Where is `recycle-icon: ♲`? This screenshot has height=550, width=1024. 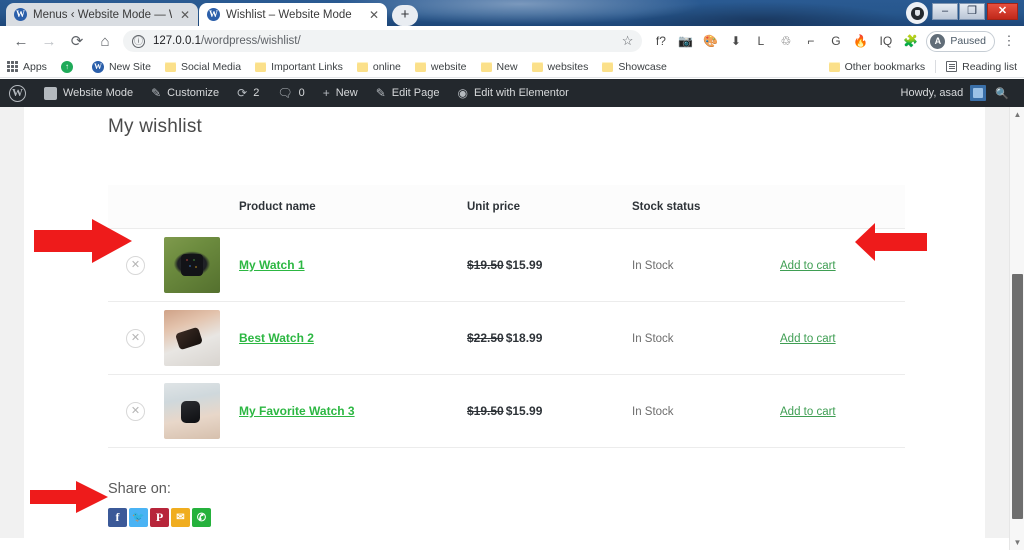 recycle-icon: ♲ is located at coordinates (785, 41).